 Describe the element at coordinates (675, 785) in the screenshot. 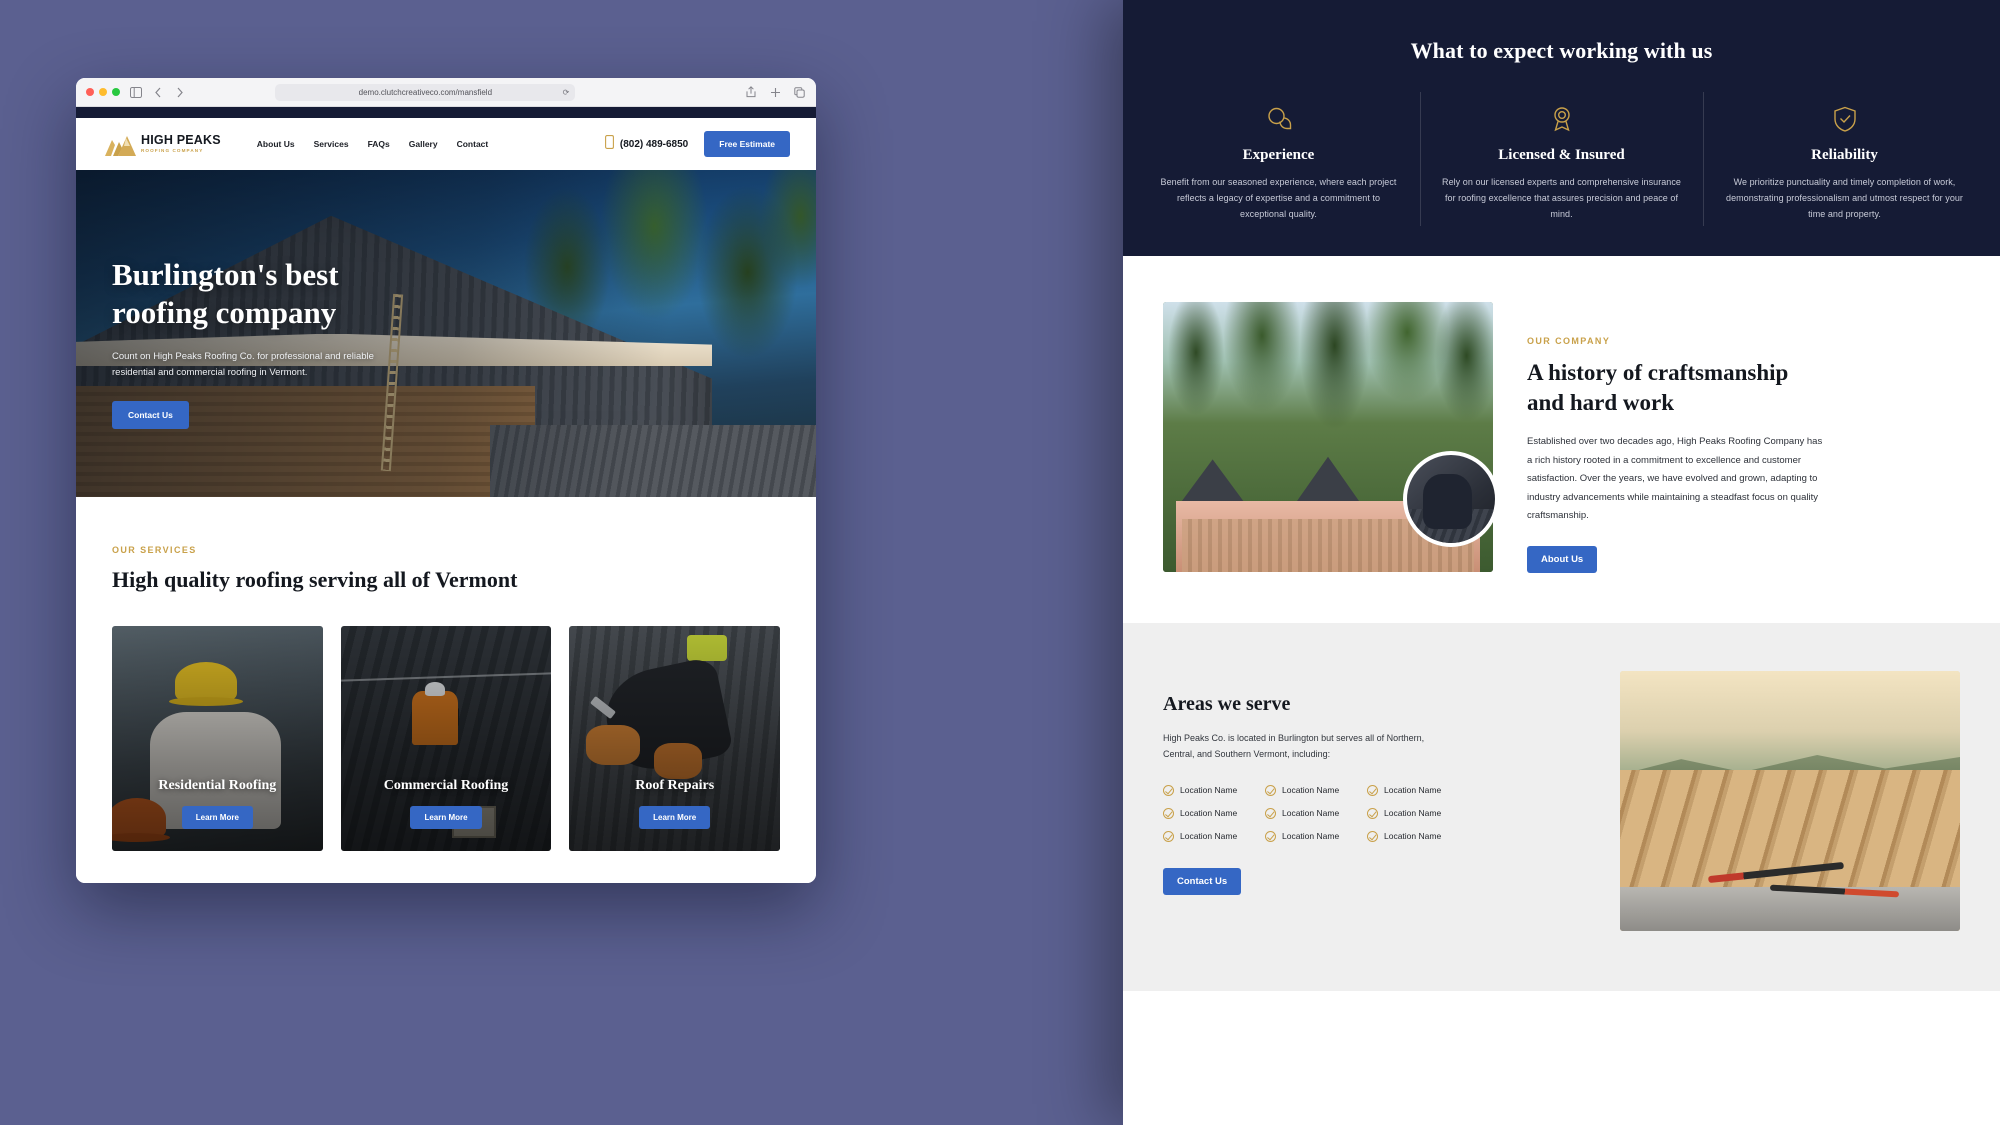

I see `service-card-title: Roof Repairs` at that location.